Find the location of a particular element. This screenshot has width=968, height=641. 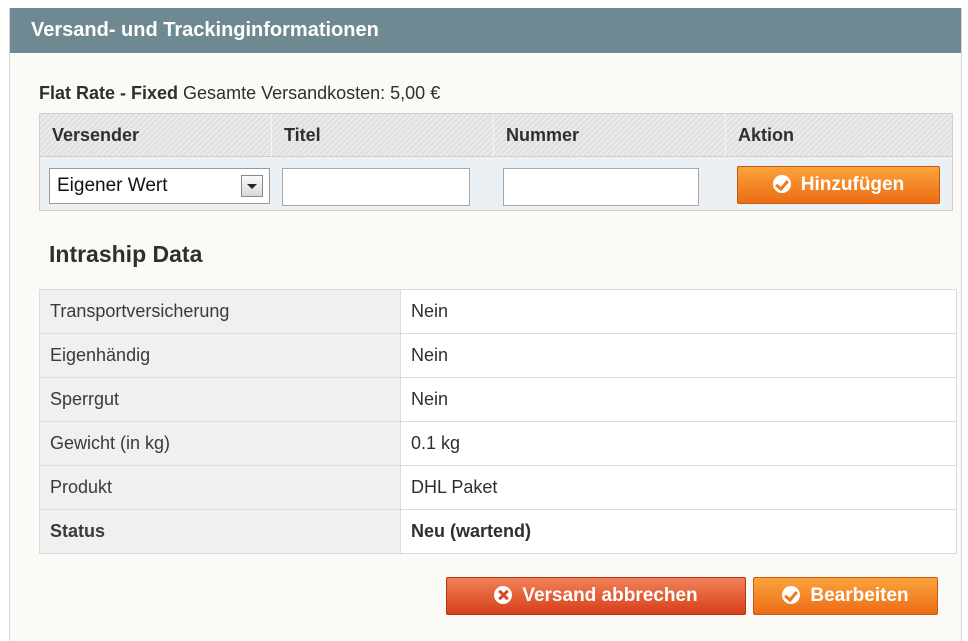

row-label: Gewicht (in kg) is located at coordinates (220, 443).